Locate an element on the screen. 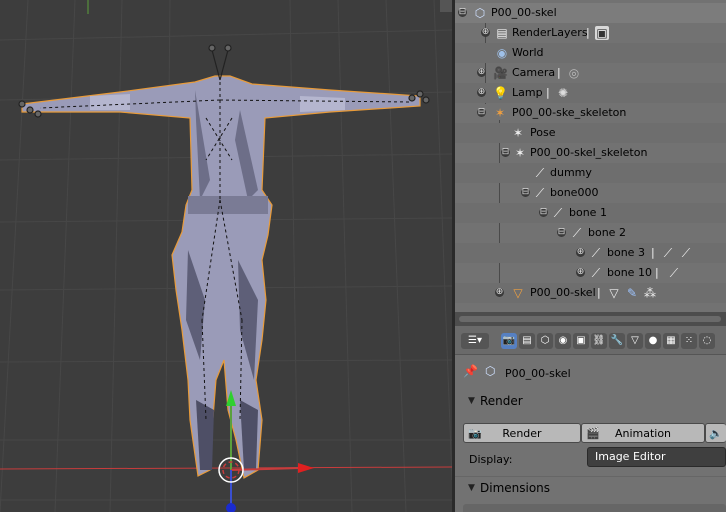  modifiers-tab-icon: 🔧 is located at coordinates (617, 341).